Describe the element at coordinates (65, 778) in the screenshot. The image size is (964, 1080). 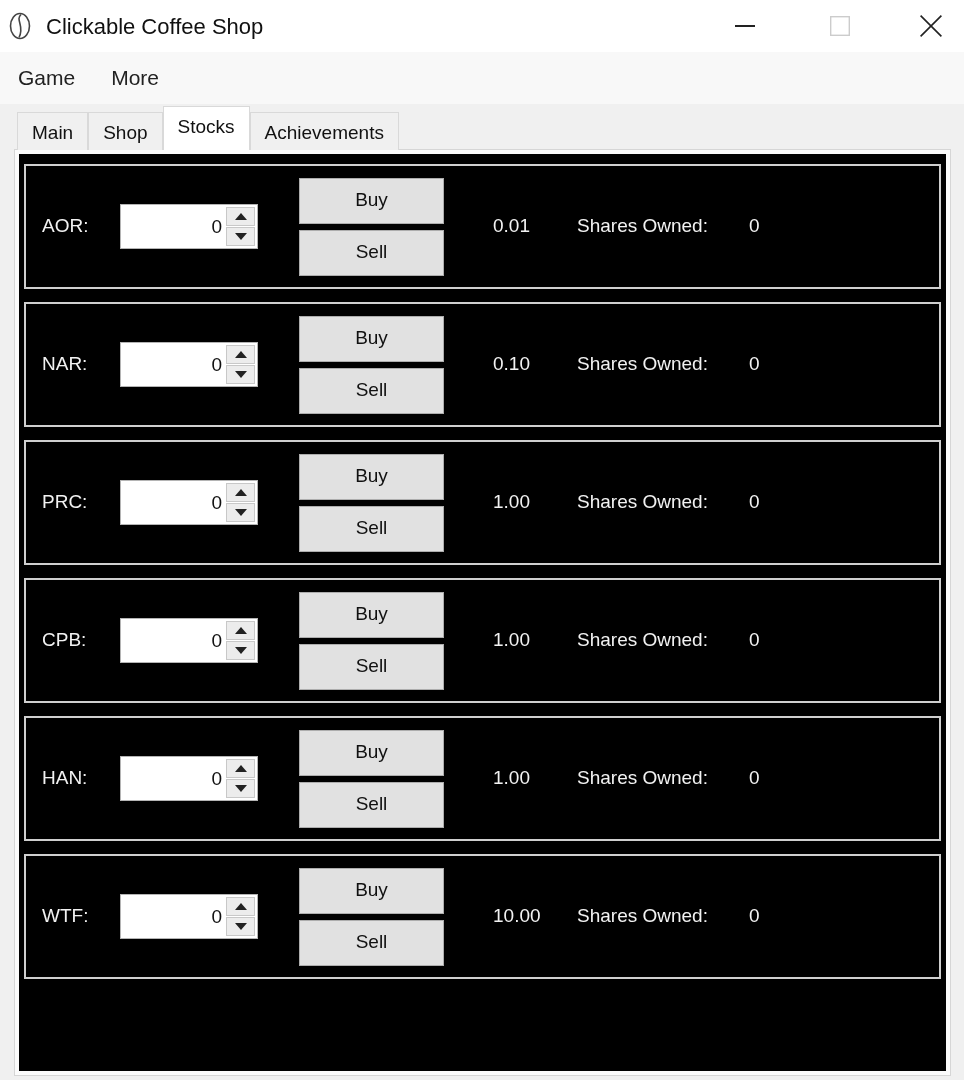
I see `stock-symbol-label: HAN:` at that location.